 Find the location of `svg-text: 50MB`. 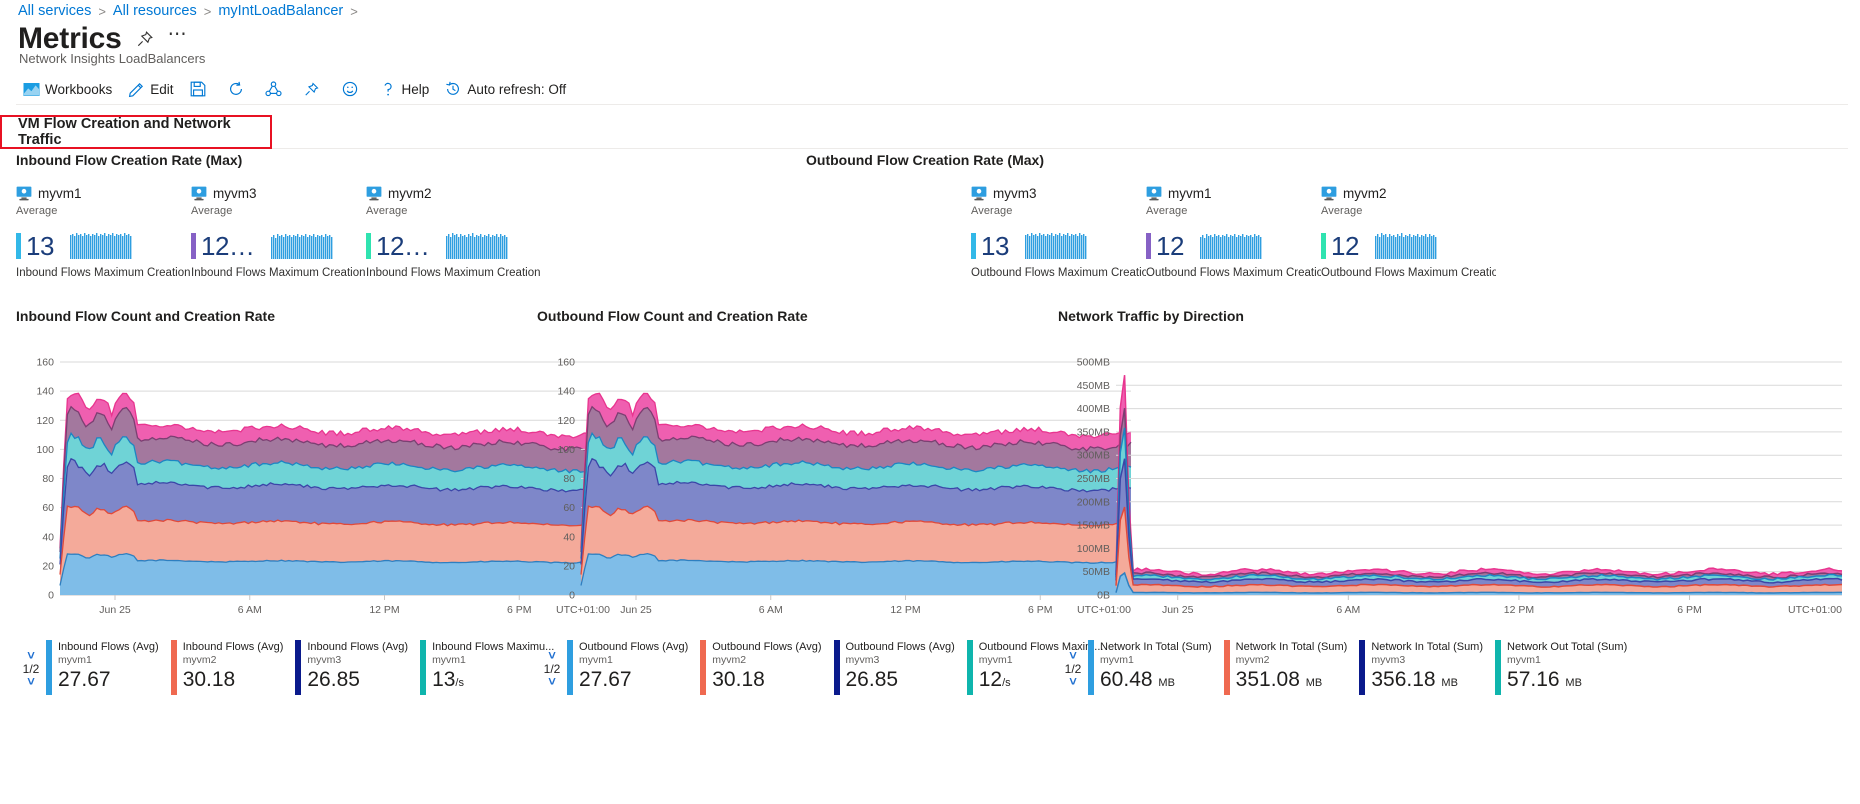

svg-text: 50MB is located at coordinates (1096, 572).